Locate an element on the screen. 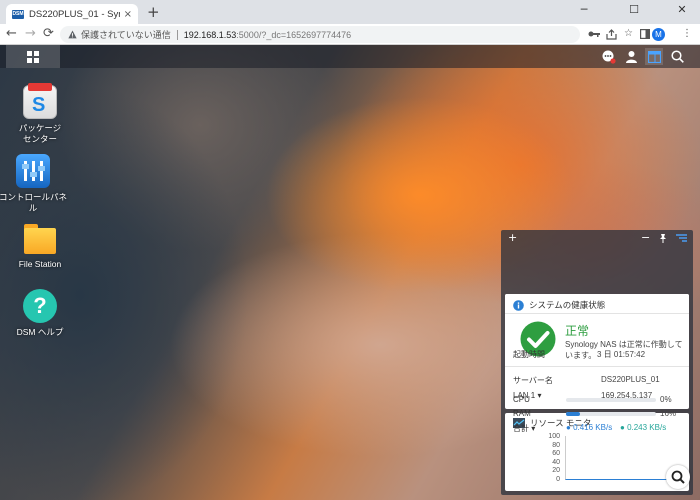 This screenshot has width=700, height=500. y-tick-label: 20 is located at coordinates (556, 471).